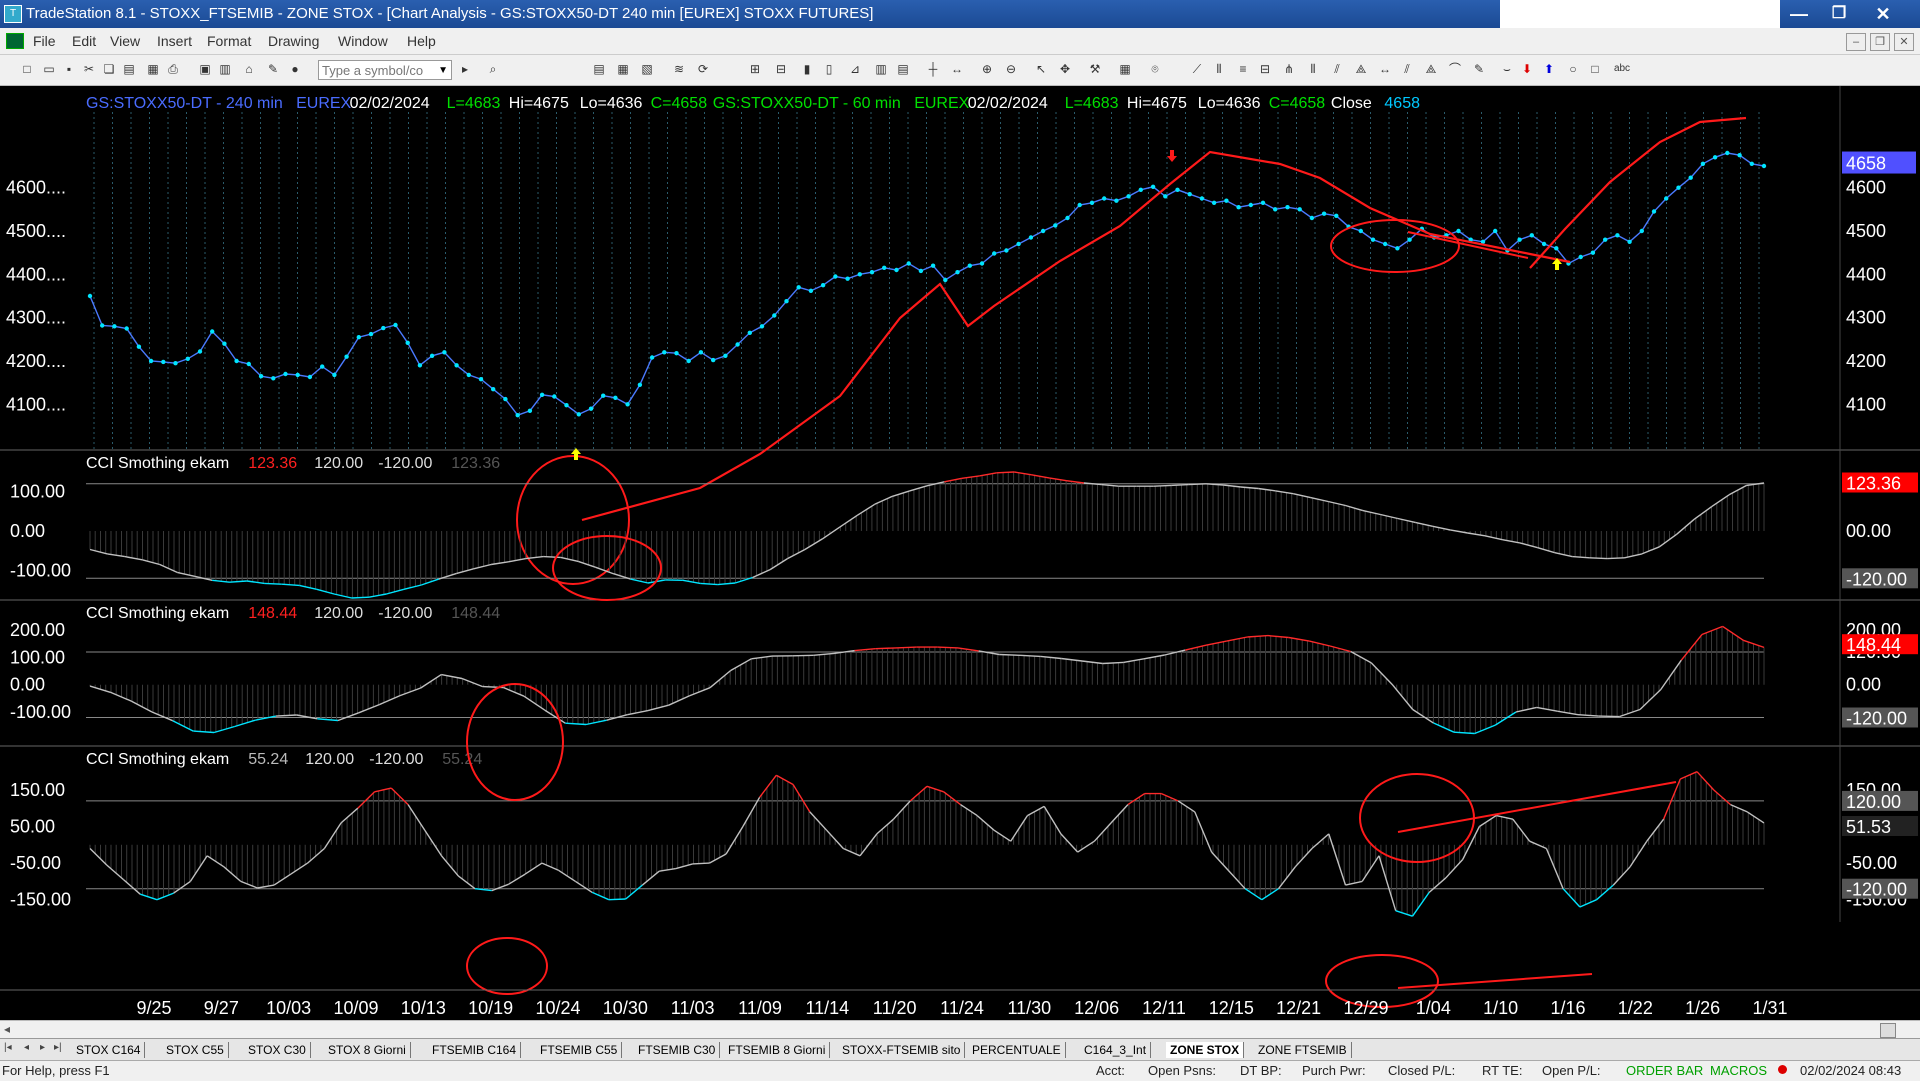  Describe the element at coordinates (1595, 69) in the screenshot. I see `rectangle-icon: □` at that location.